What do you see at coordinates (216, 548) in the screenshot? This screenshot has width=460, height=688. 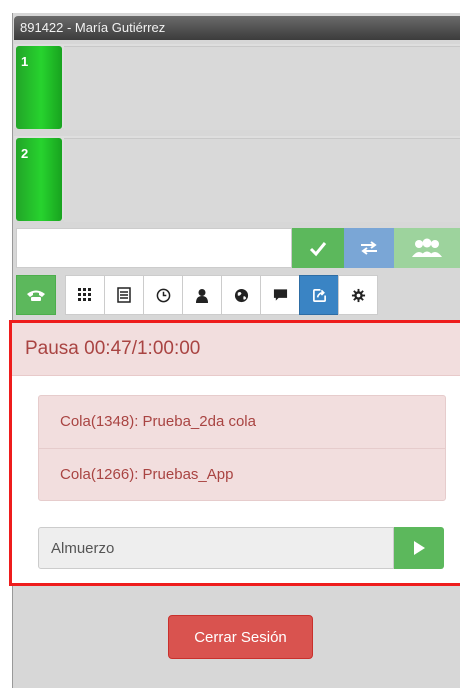 I see `pause-reason-field` at bounding box center [216, 548].